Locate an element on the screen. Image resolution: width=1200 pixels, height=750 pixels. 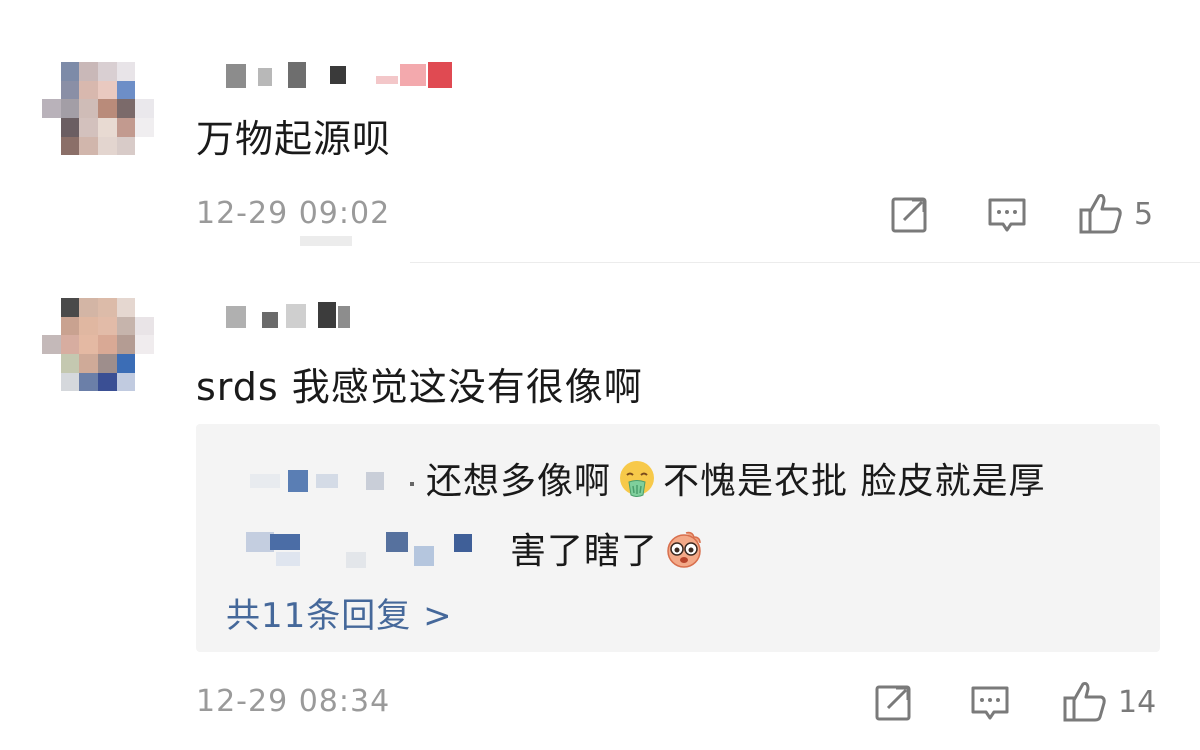
cute-pig-face-icon is located at coordinates (684, 549).